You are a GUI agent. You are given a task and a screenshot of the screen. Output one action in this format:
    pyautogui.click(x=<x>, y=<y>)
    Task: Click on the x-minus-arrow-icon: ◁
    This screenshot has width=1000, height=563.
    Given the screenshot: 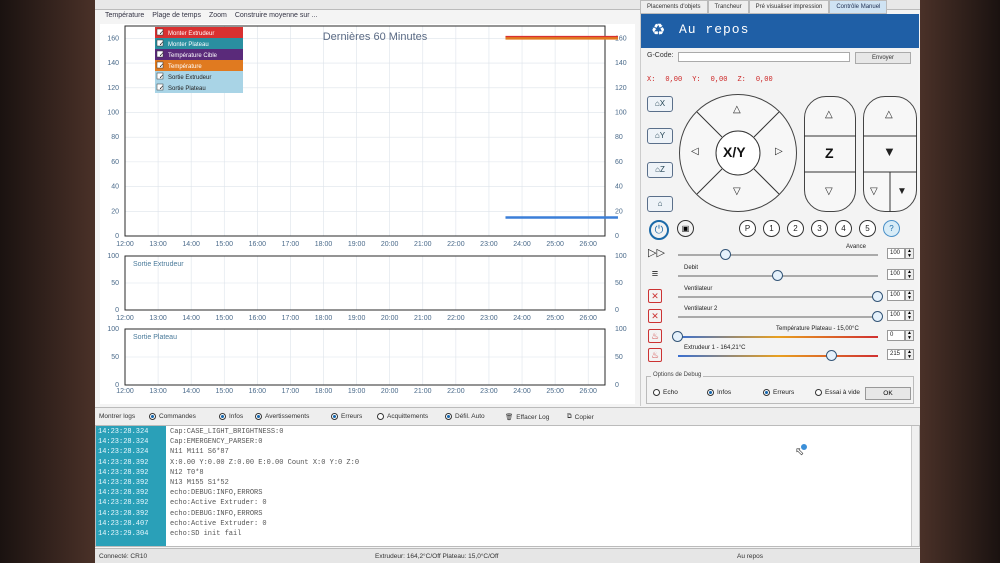 What is the action you would take?
    pyautogui.click(x=695, y=151)
    